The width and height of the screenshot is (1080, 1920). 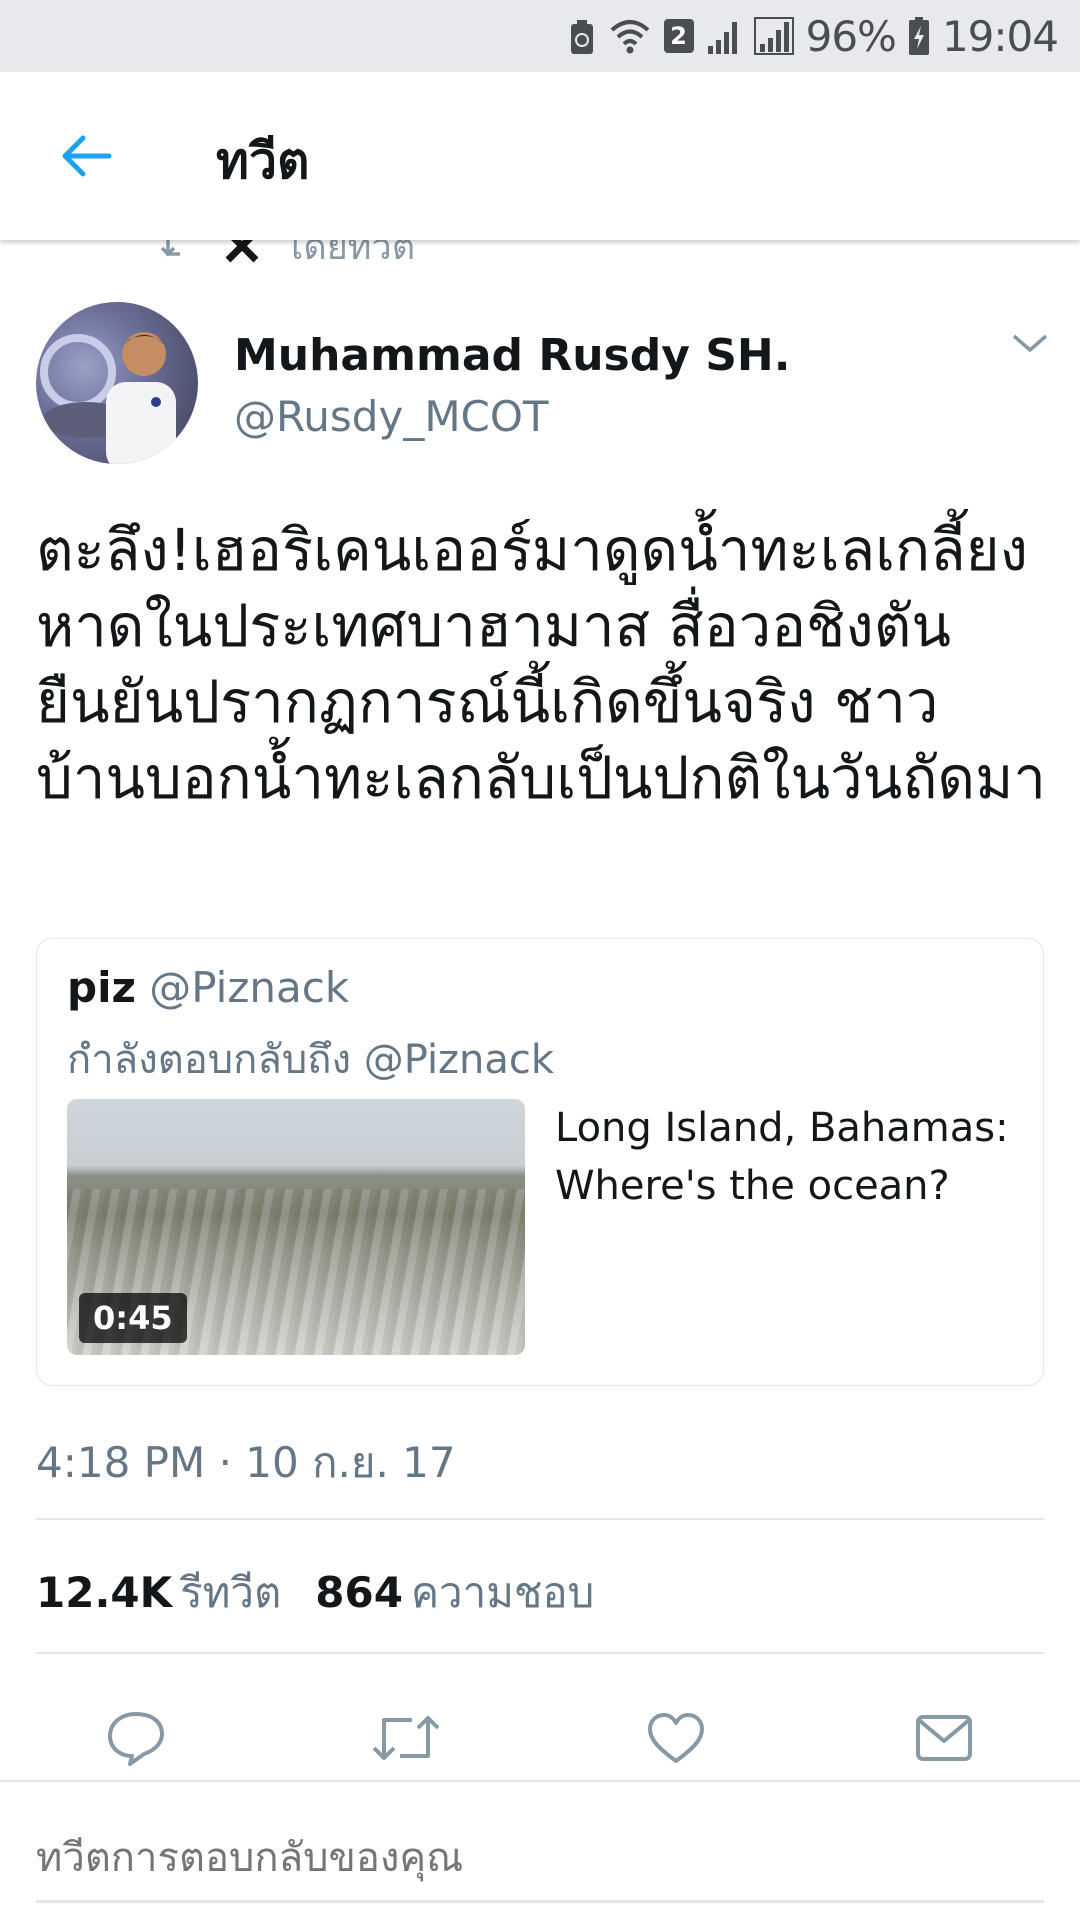 I want to click on retweet-icon, so click(x=406, y=1738).